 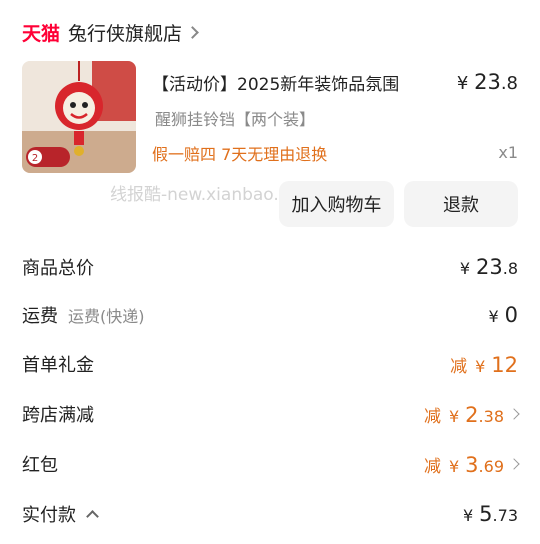 What do you see at coordinates (92, 516) in the screenshot?
I see `chevron-up-icon` at bounding box center [92, 516].